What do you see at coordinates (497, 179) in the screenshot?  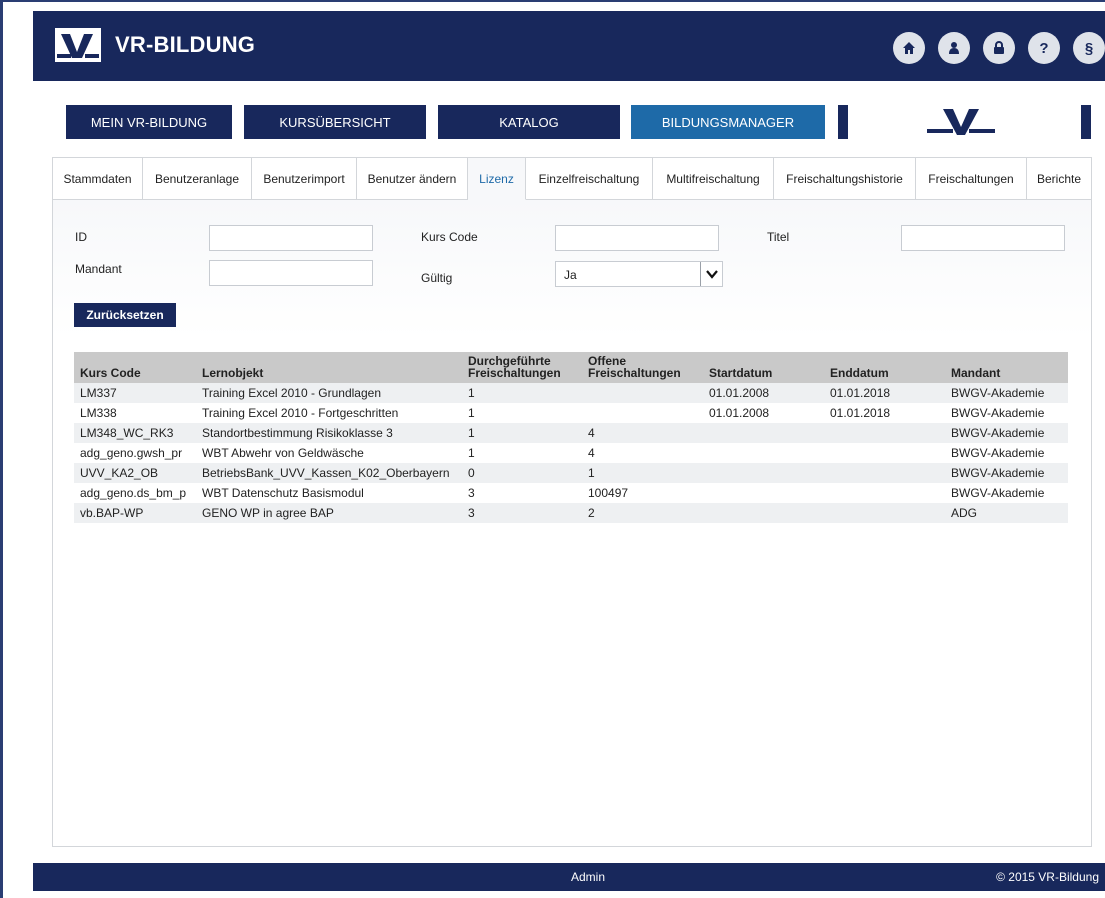 I see `tab-lizenz: Lizenz` at bounding box center [497, 179].